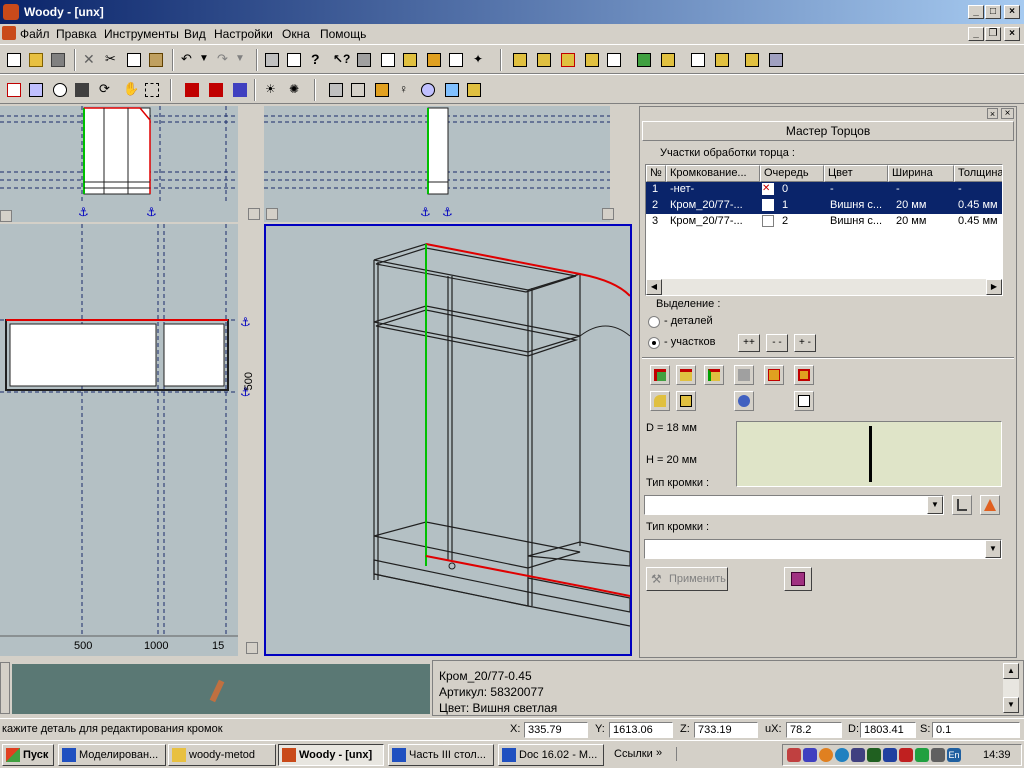 Image resolution: width=1024 pixels, height=768 pixels. I want to click on new-file-button, so click(14, 60).